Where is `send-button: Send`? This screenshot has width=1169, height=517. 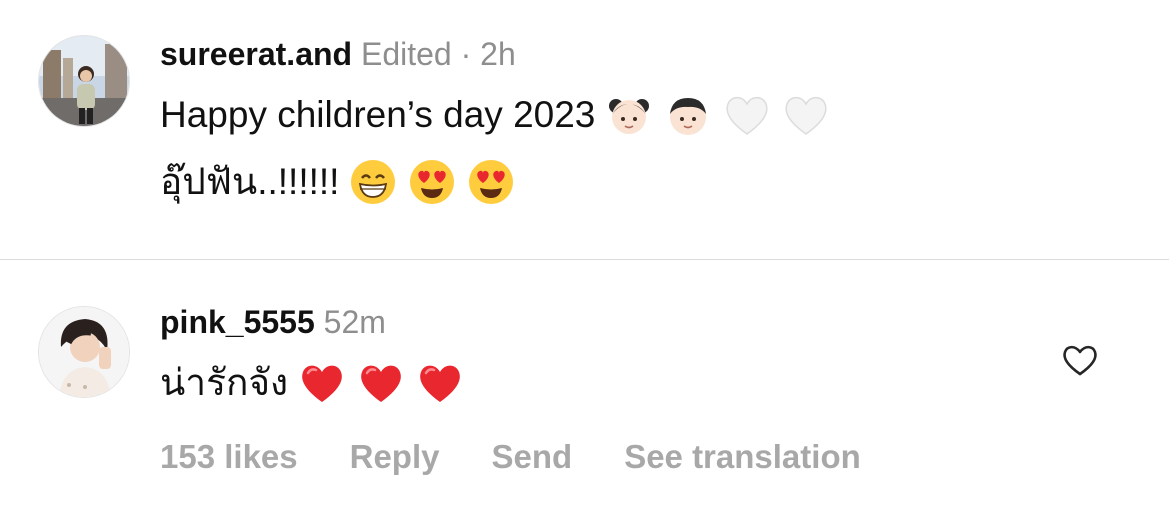
send-button: Send is located at coordinates (532, 457).